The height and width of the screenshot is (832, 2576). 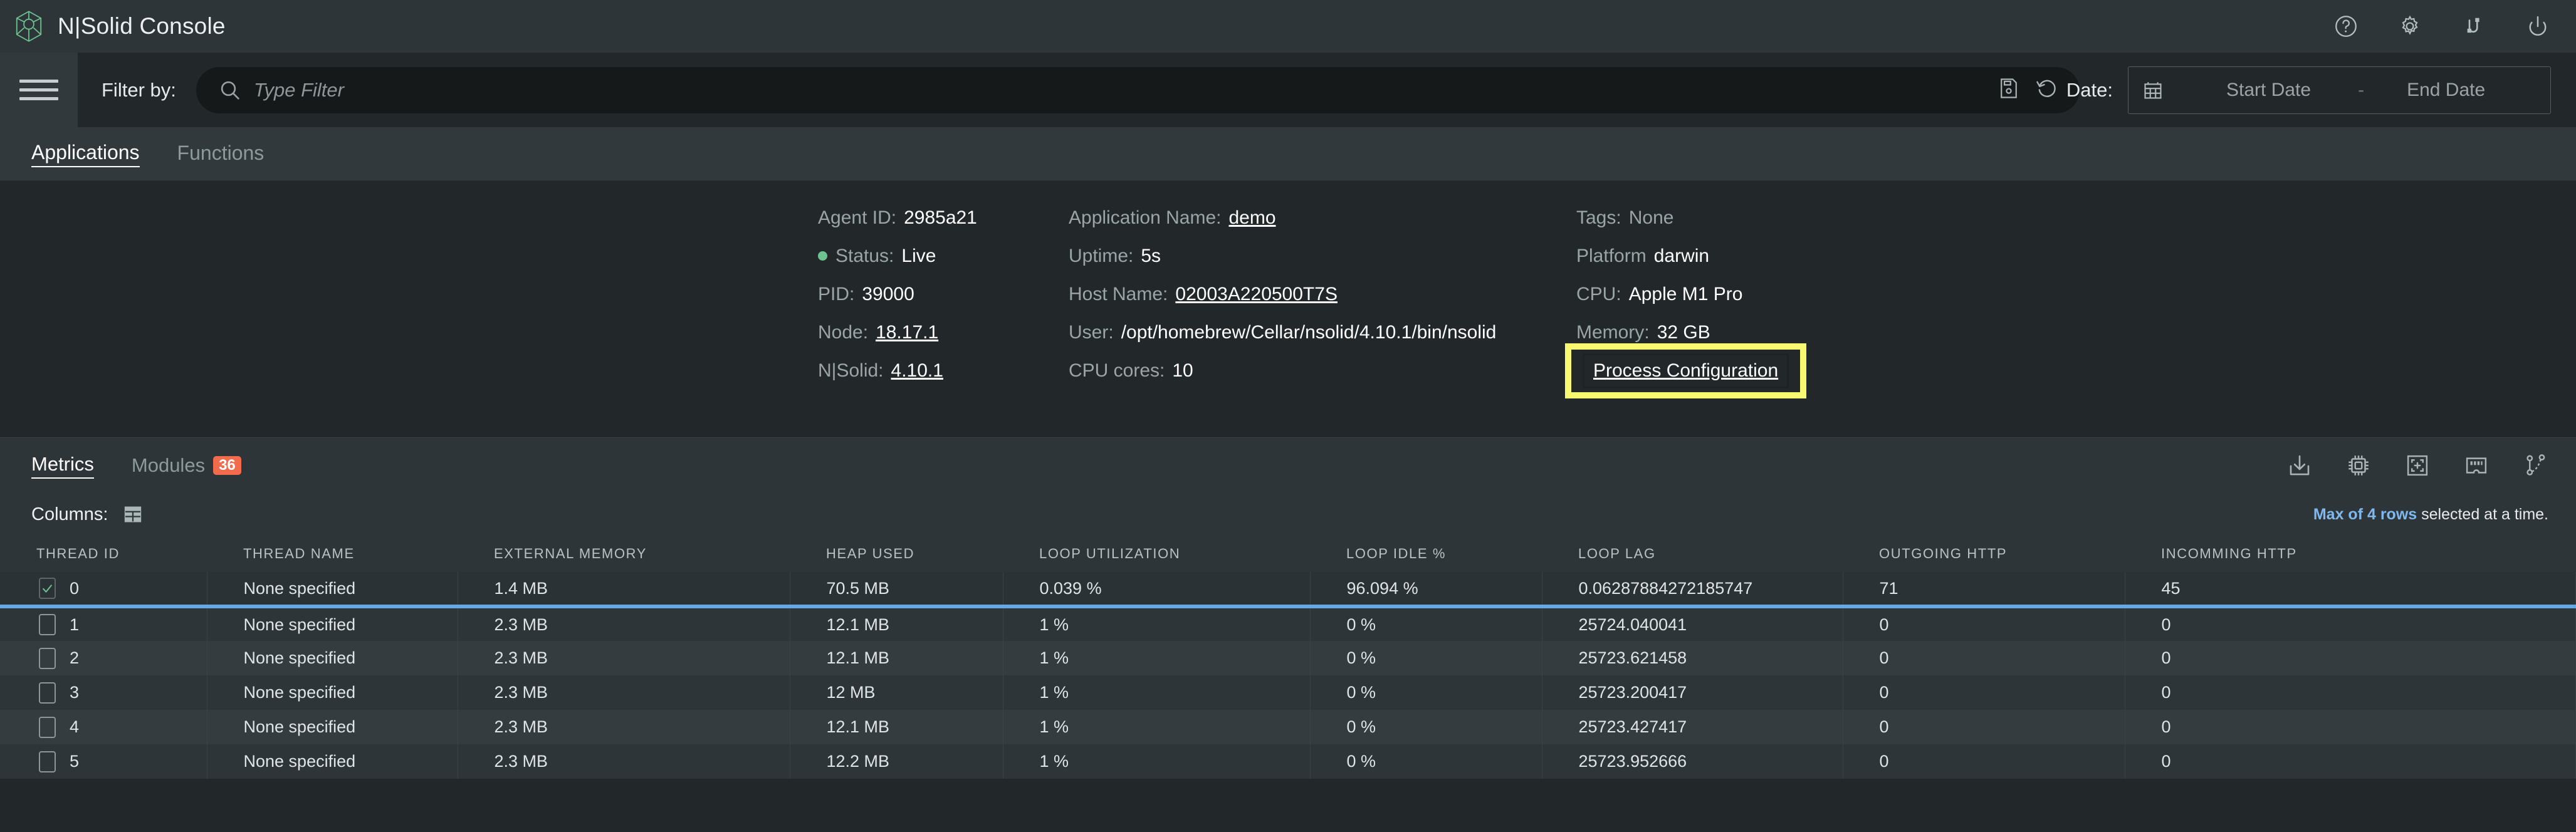 What do you see at coordinates (1145, 217) in the screenshot?
I see `info-label: Application Name:` at bounding box center [1145, 217].